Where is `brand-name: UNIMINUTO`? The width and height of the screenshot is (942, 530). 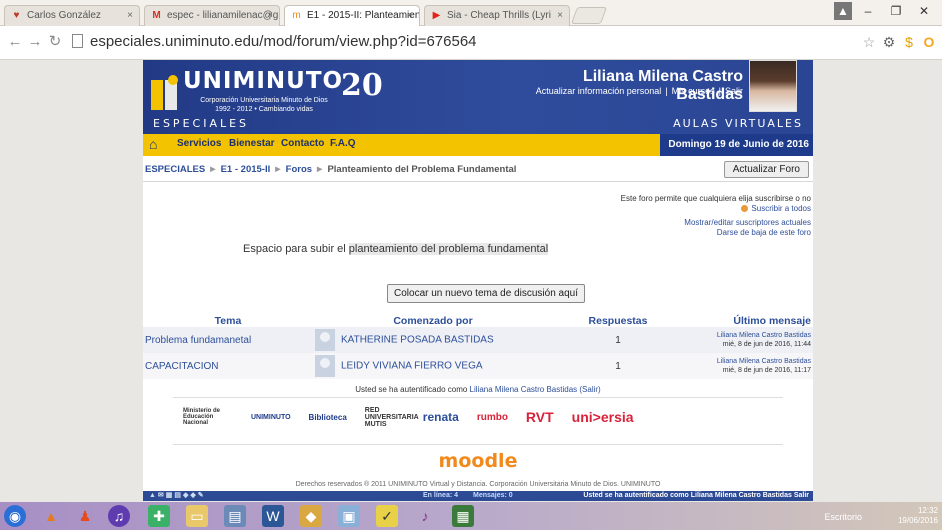
brand-name: UNIMINUTO is located at coordinates (263, 81).